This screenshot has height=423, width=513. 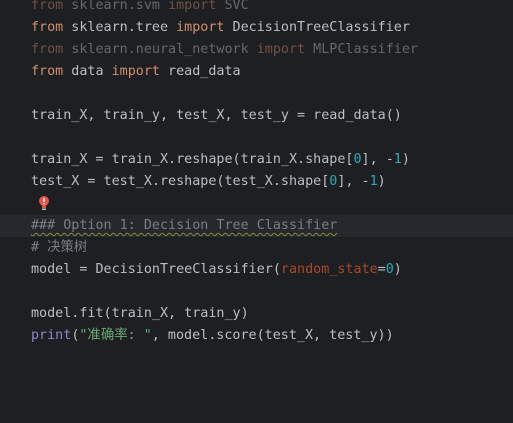 I want to click on code-text: data, so click(x=87, y=71).